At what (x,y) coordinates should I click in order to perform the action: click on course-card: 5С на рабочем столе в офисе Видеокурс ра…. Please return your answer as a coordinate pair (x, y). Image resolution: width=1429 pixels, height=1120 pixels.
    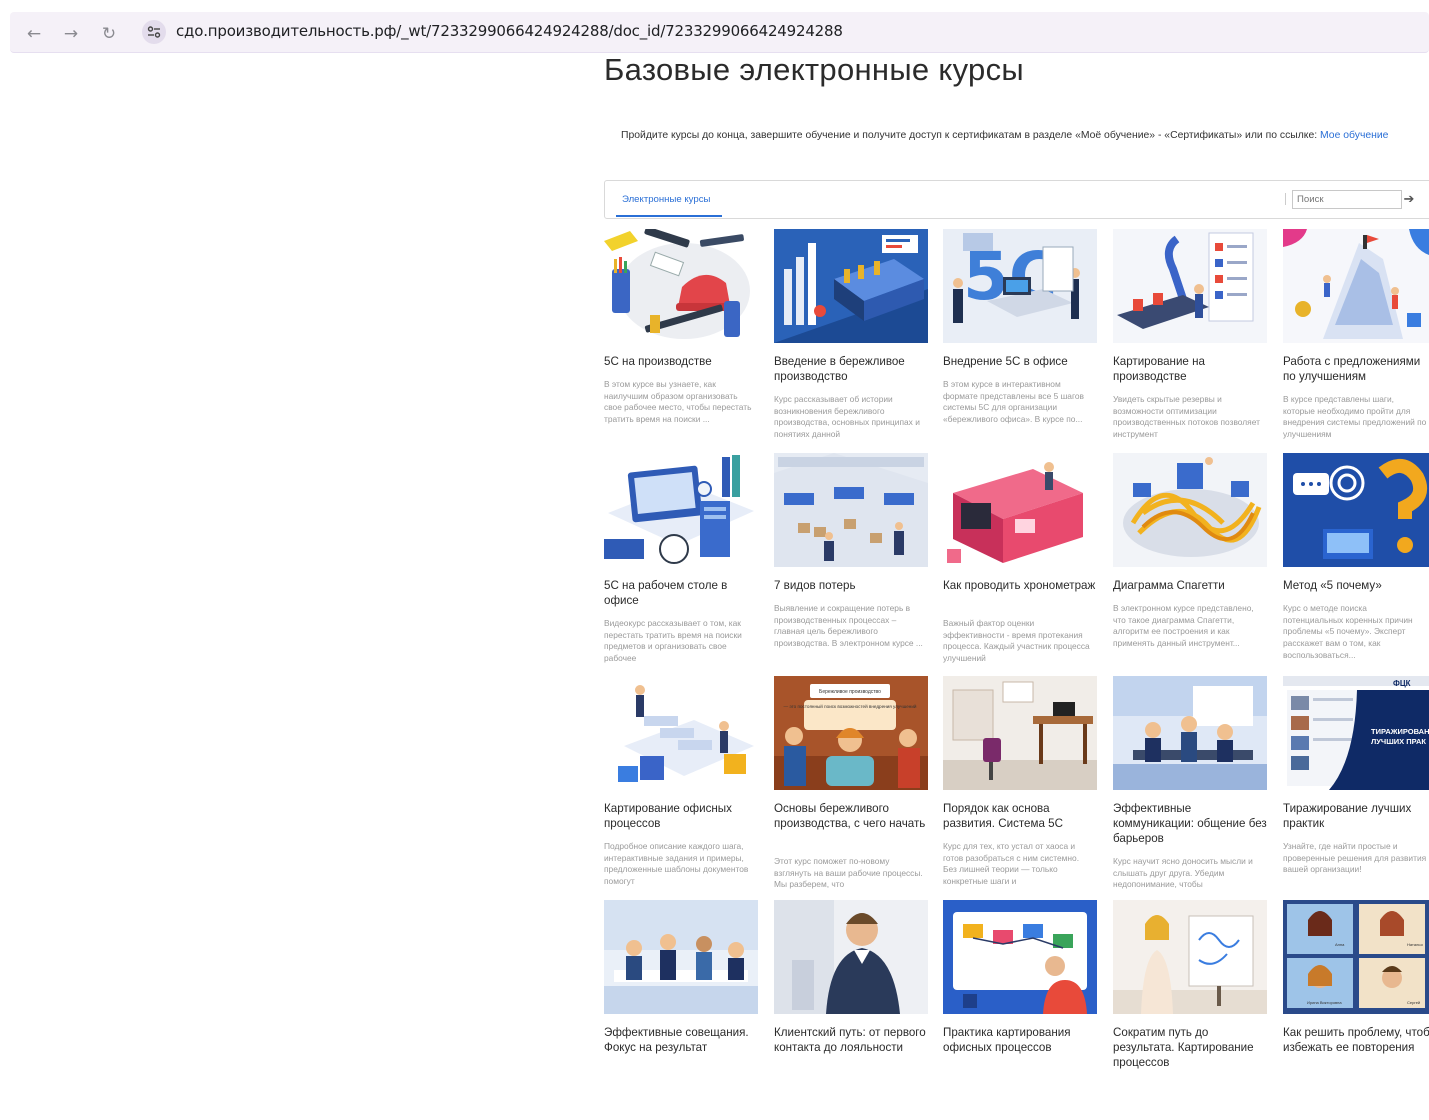
    Looking at the image, I should click on (681, 563).